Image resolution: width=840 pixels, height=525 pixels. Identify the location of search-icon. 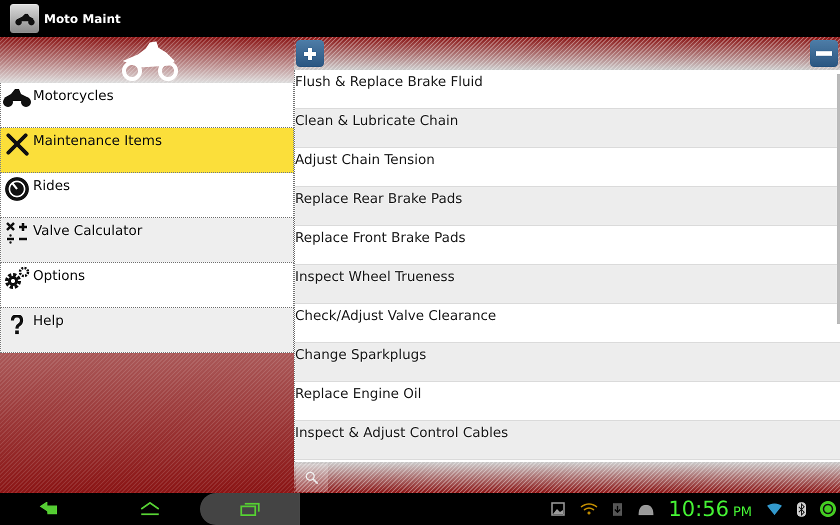
(312, 477).